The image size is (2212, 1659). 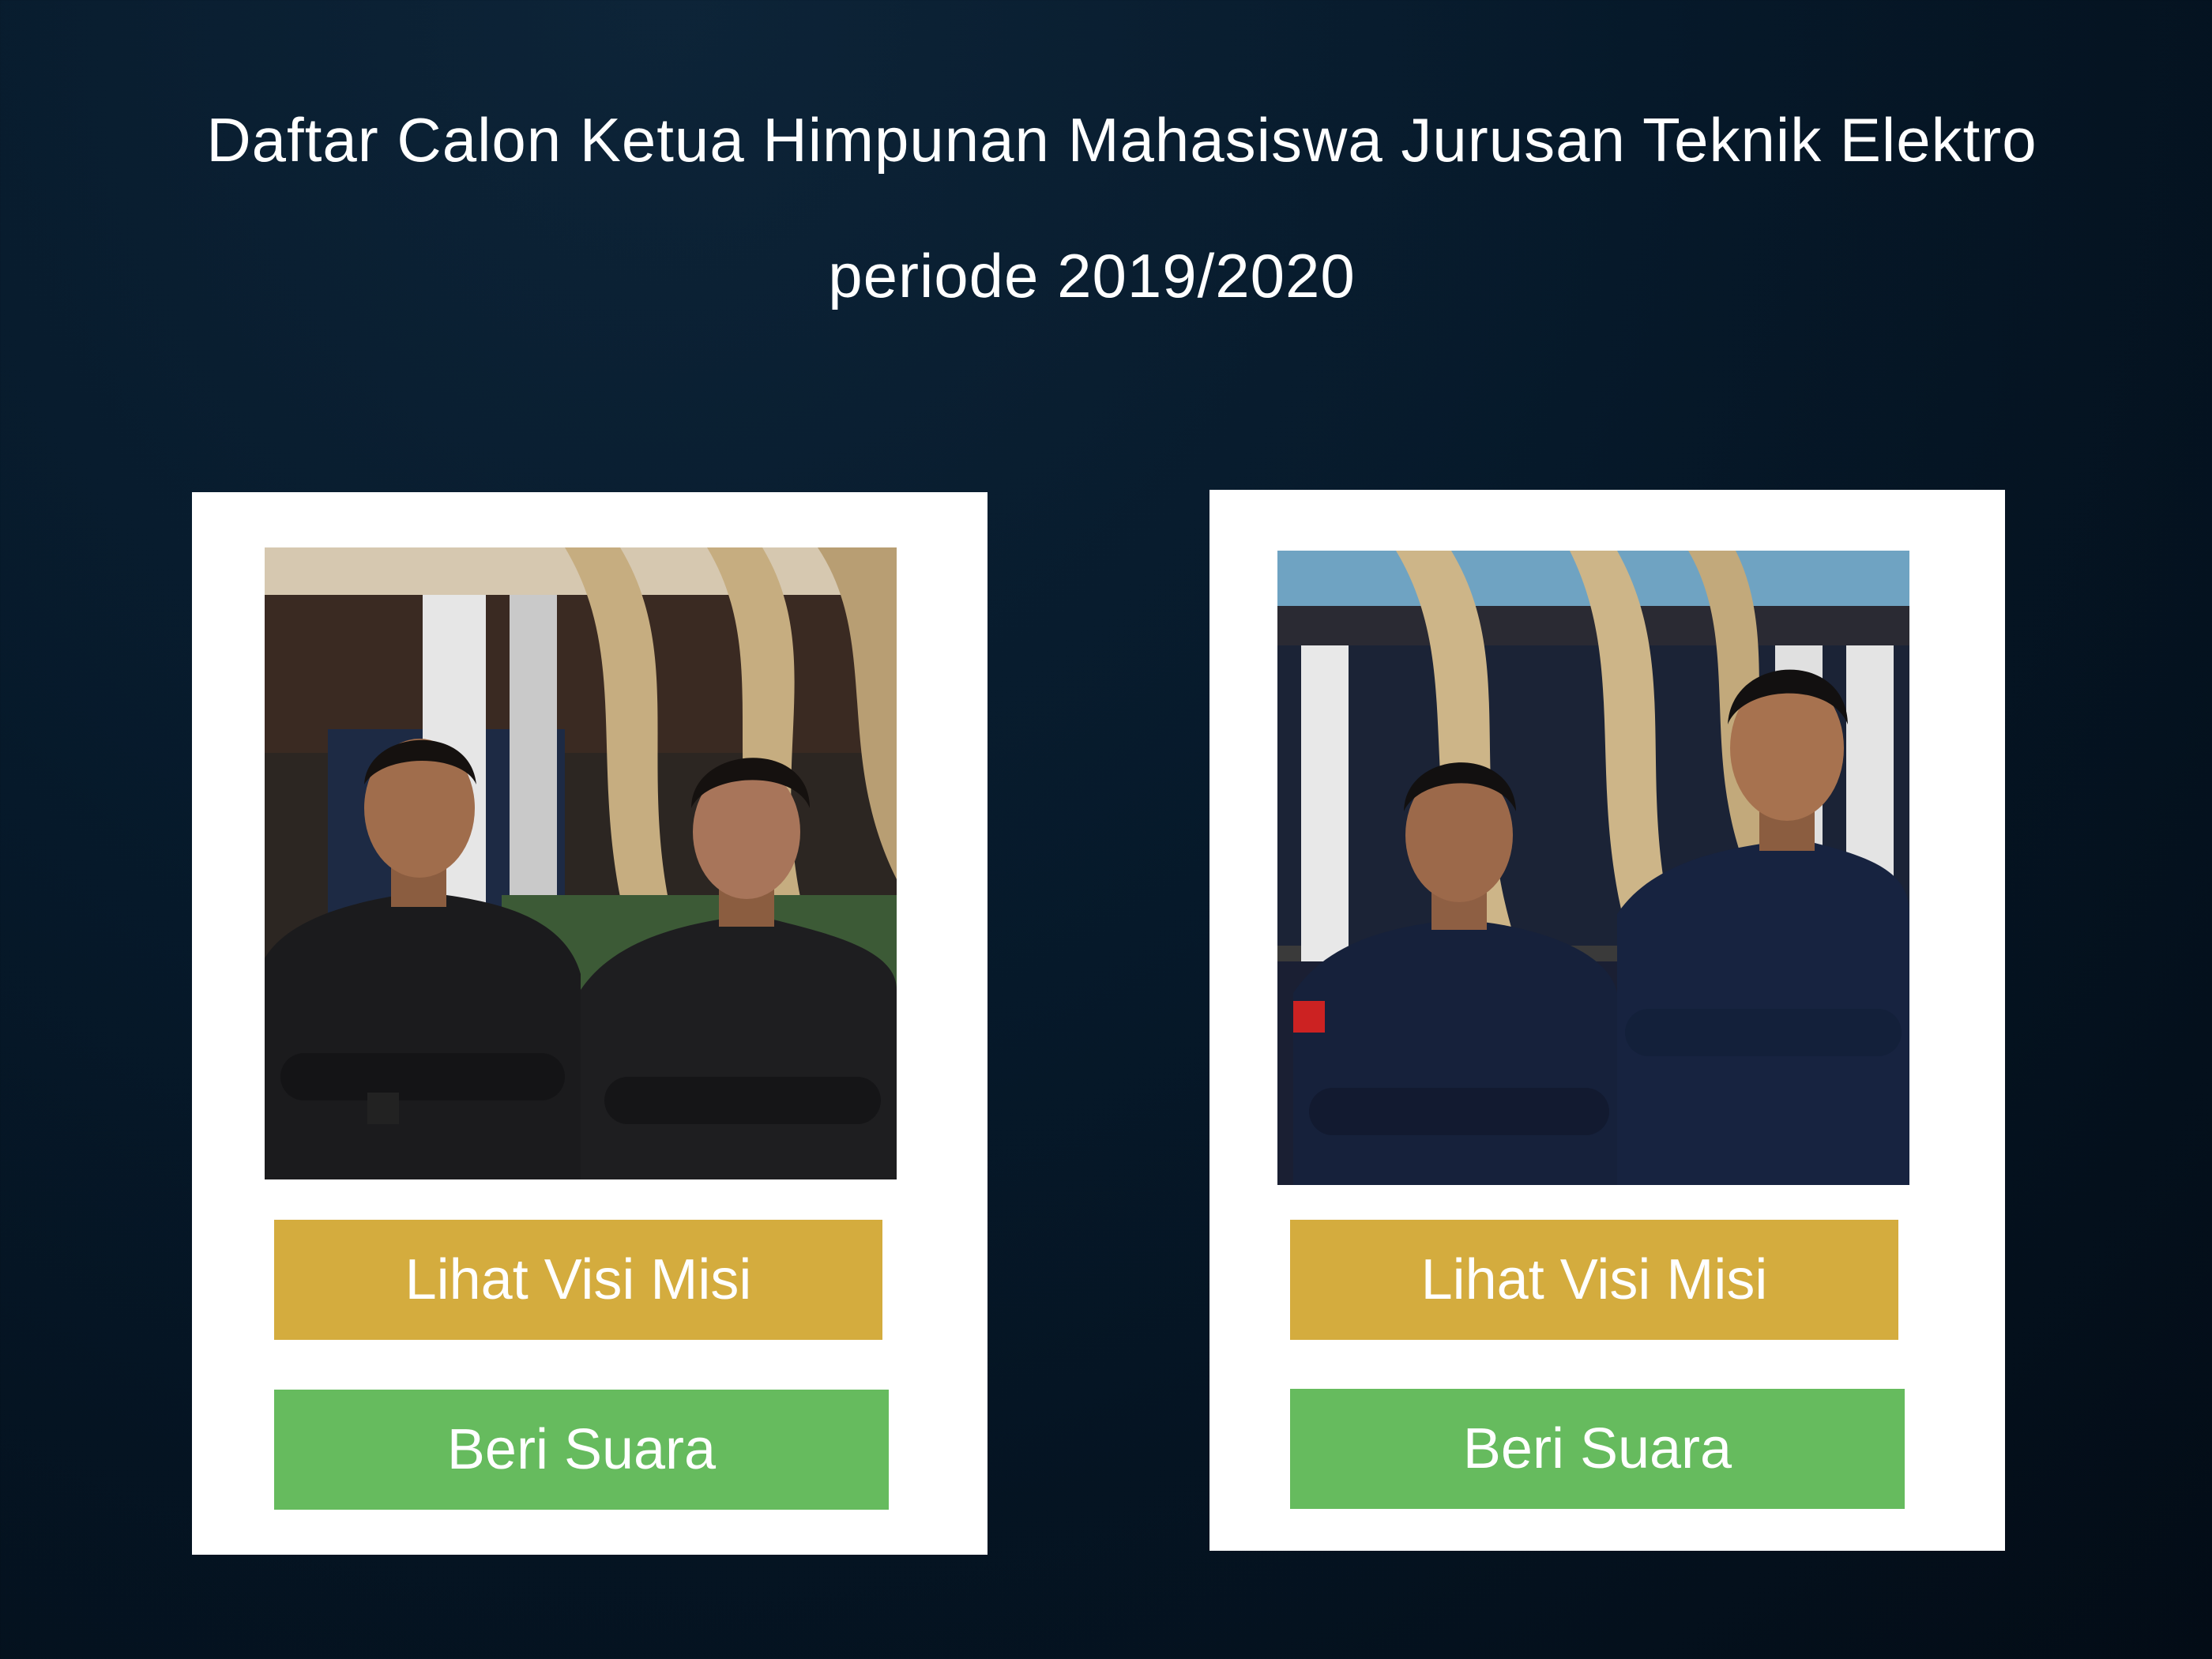 What do you see at coordinates (1092, 276) in the screenshot?
I see `page-subtitle-period: periode 2019/2020` at bounding box center [1092, 276].